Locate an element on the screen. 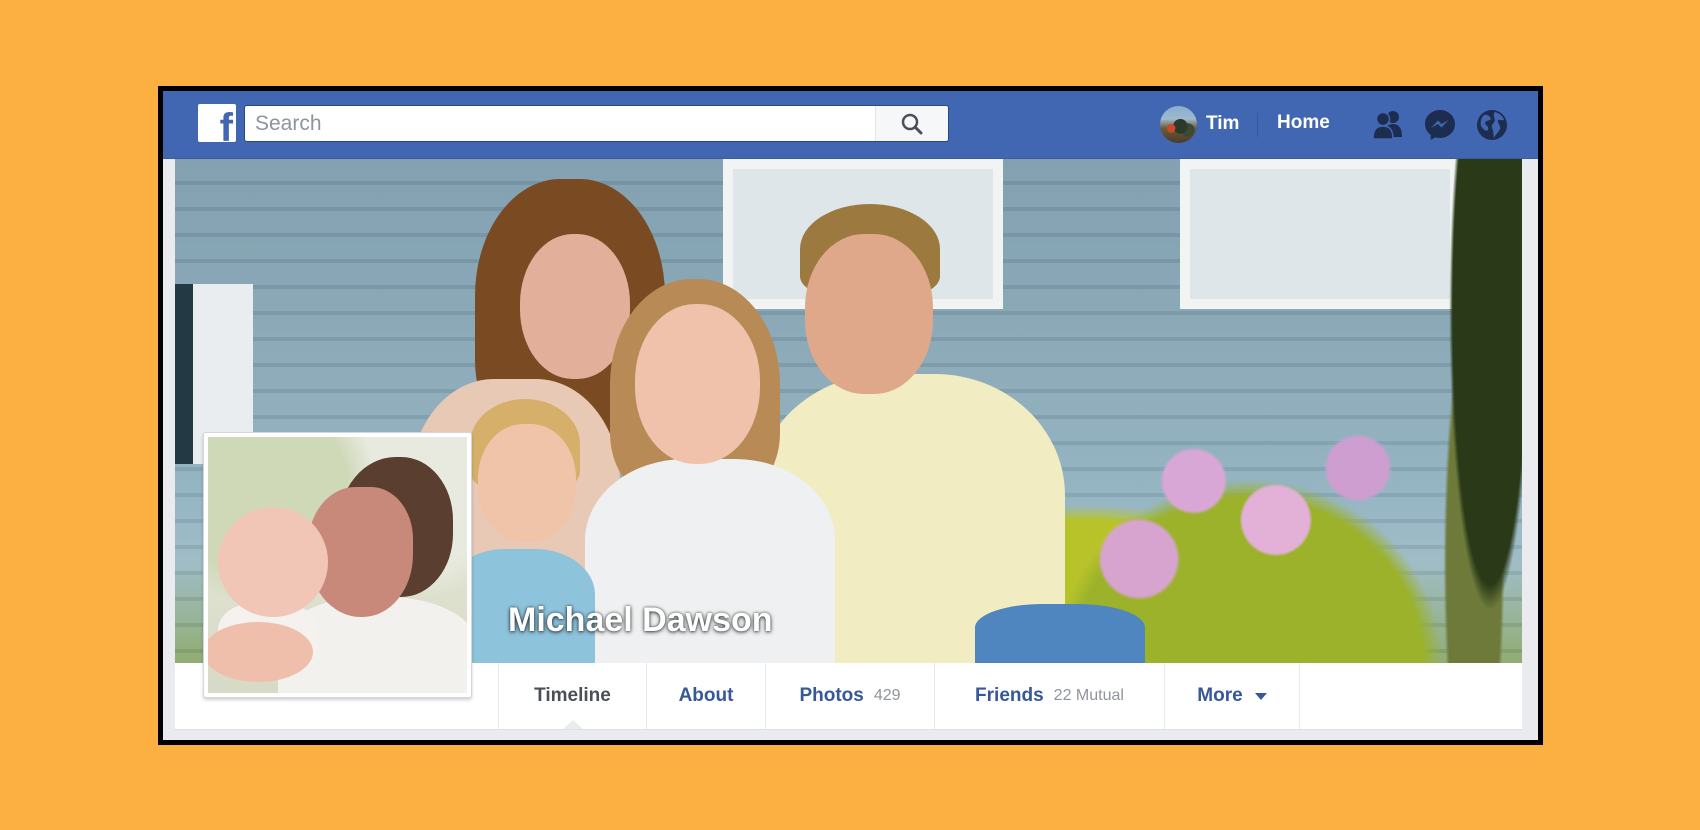  tab-about: About is located at coordinates (705, 696).